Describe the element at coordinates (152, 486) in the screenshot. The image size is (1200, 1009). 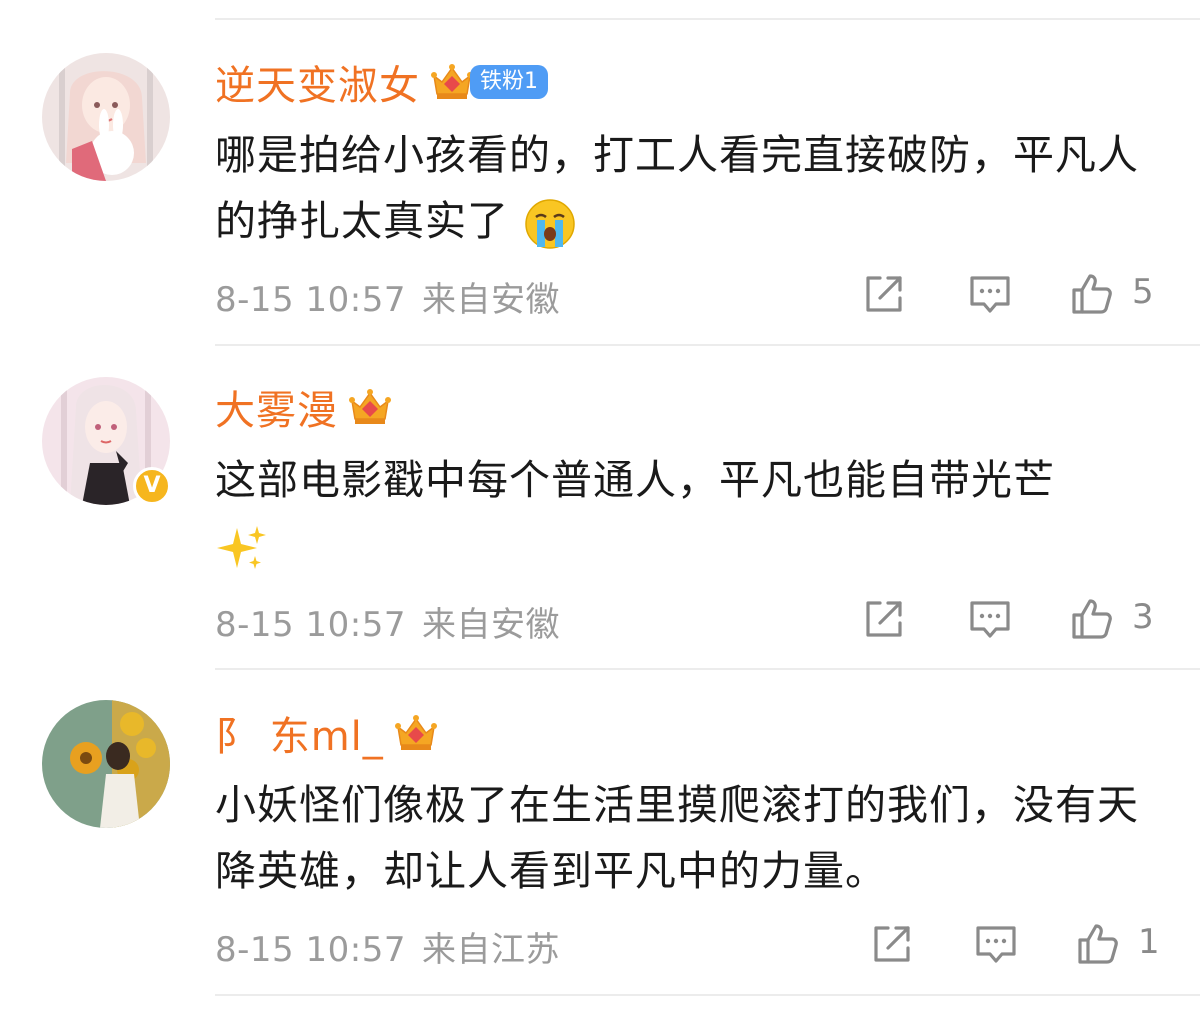
I see `verified-icon: V` at that location.